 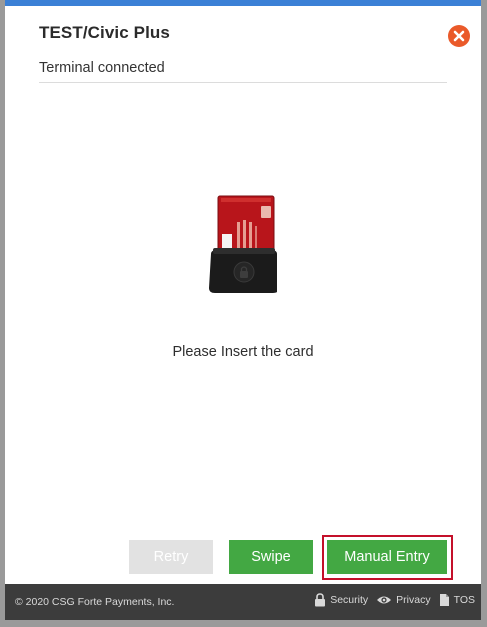 I want to click on eye-icon, so click(x=384, y=600).